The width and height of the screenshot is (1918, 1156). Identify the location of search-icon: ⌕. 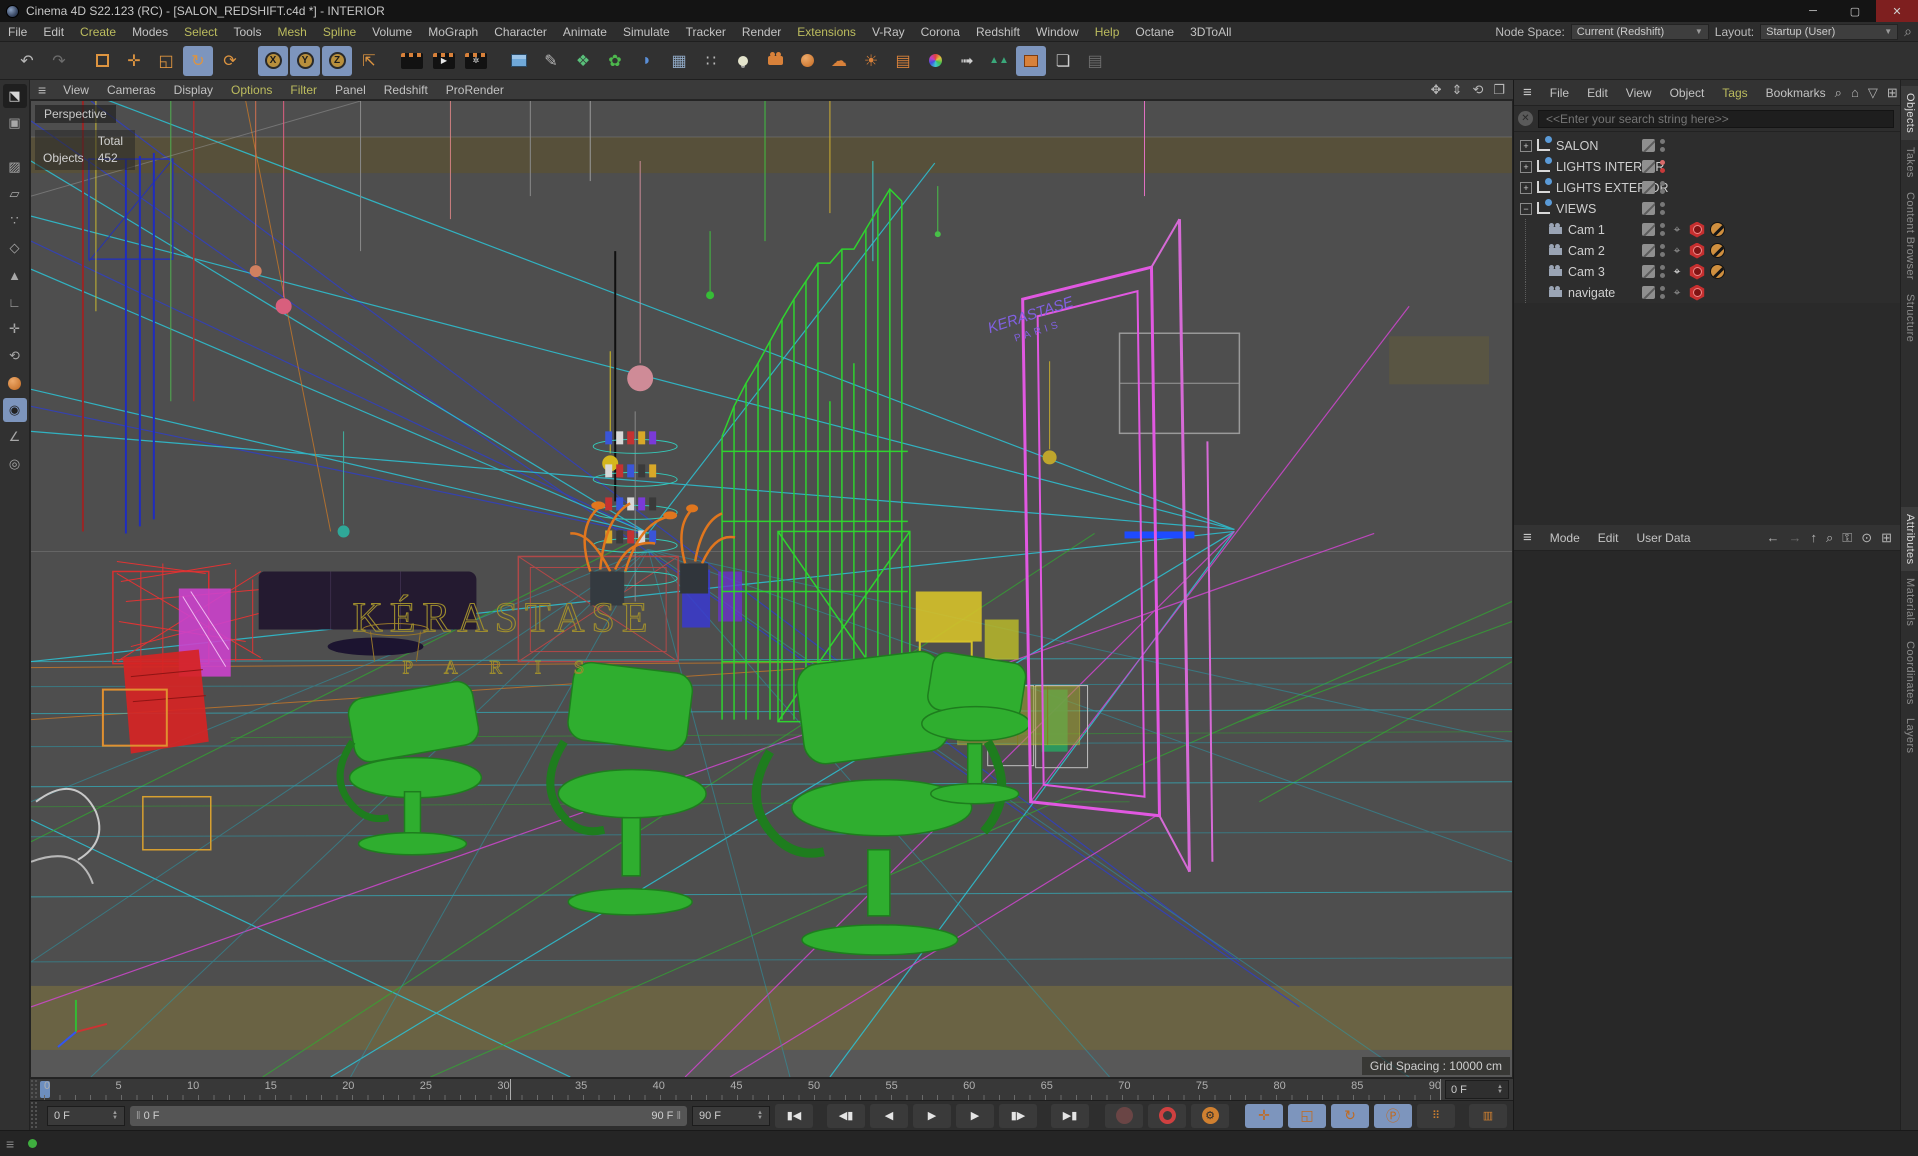
(1829, 538).